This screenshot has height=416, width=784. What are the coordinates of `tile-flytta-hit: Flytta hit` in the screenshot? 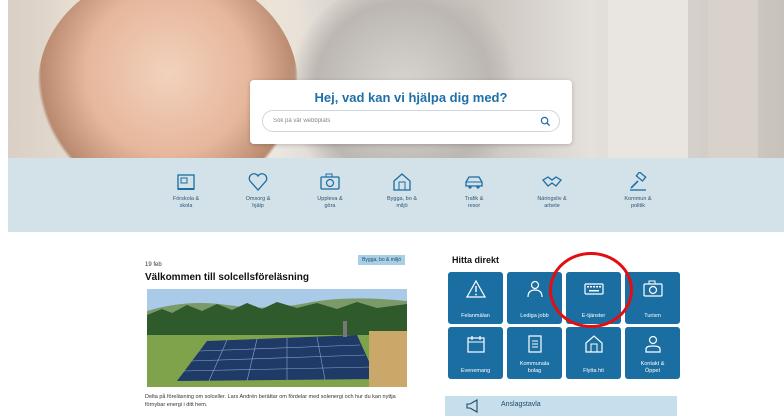 It's located at (593, 353).